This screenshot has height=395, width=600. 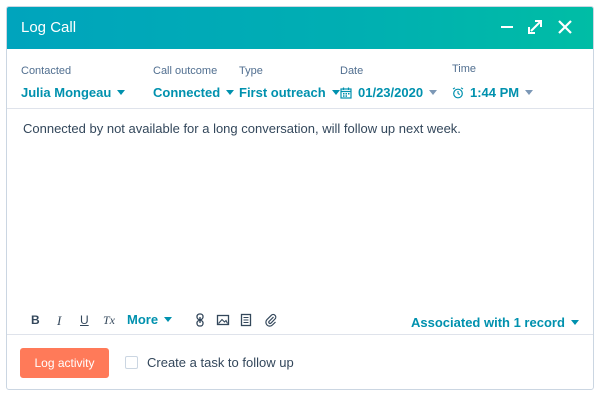 I want to click on date-picker: 01/23/2020, so click(x=389, y=92).